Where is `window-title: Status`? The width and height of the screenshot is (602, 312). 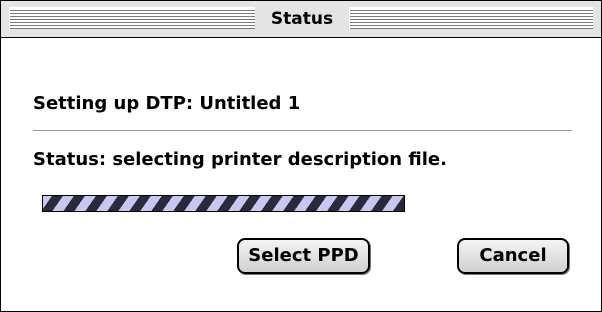 window-title: Status is located at coordinates (302, 19).